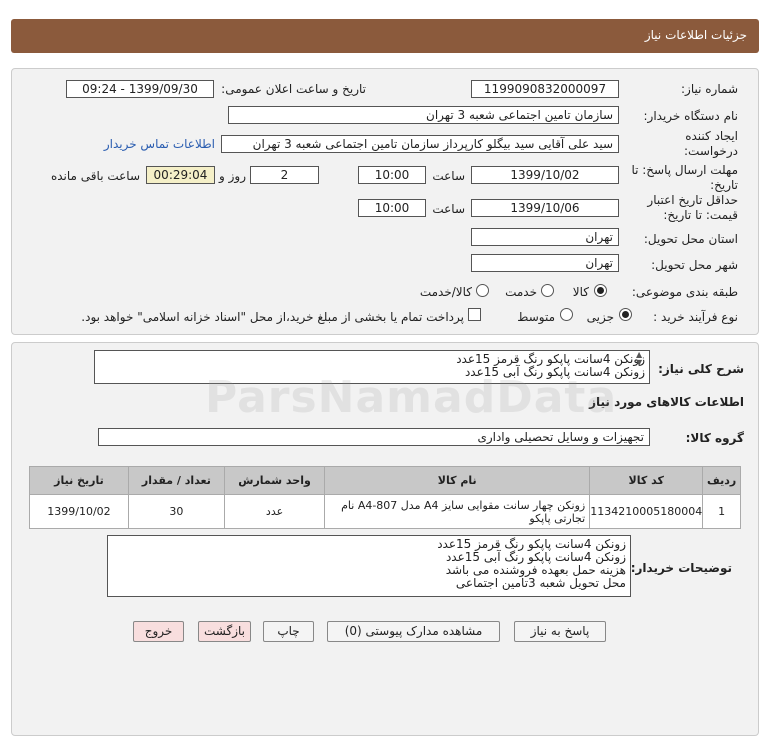 This screenshot has width=770, height=745. I want to click on page-title: جزئیات اطلاعات نیاز, so click(695, 35).